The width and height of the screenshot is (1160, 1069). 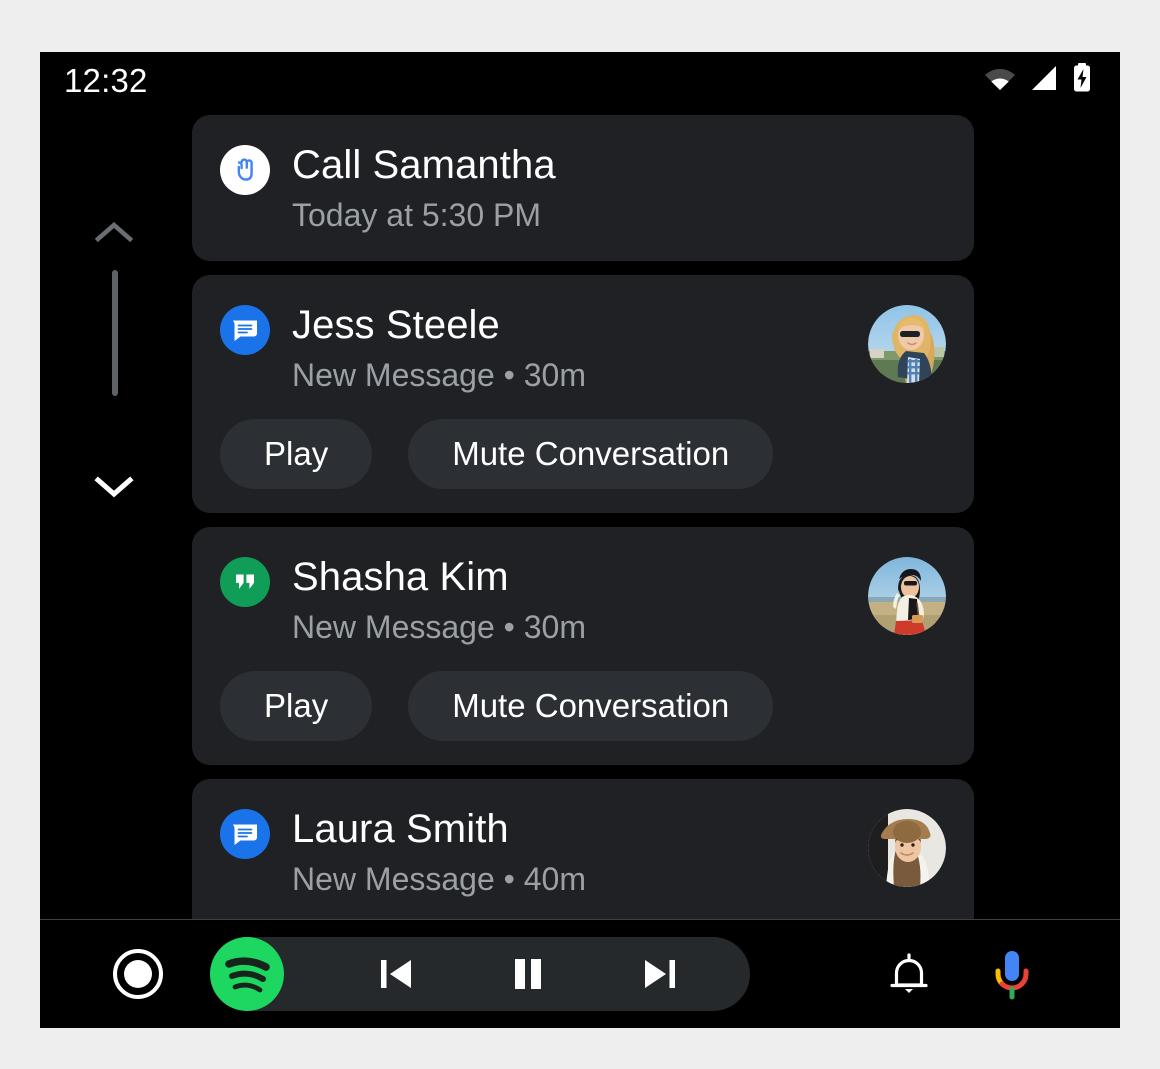 I want to click on notification-header: Jess Steele New Message • 30m, so click(x=583, y=349).